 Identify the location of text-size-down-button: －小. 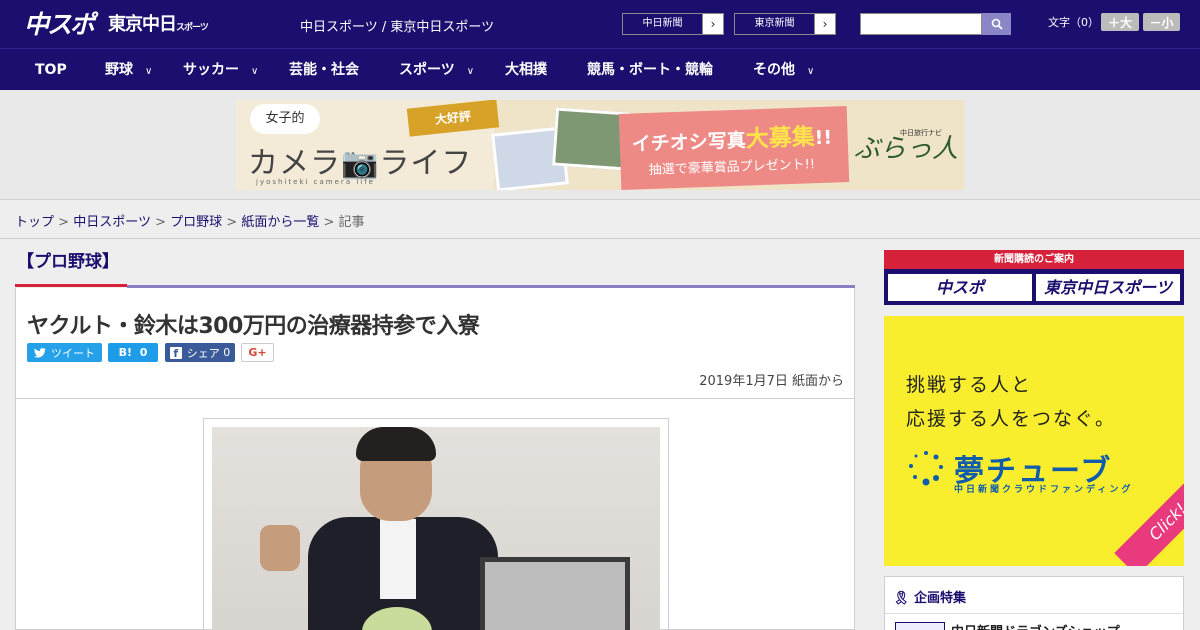
(1161, 22).